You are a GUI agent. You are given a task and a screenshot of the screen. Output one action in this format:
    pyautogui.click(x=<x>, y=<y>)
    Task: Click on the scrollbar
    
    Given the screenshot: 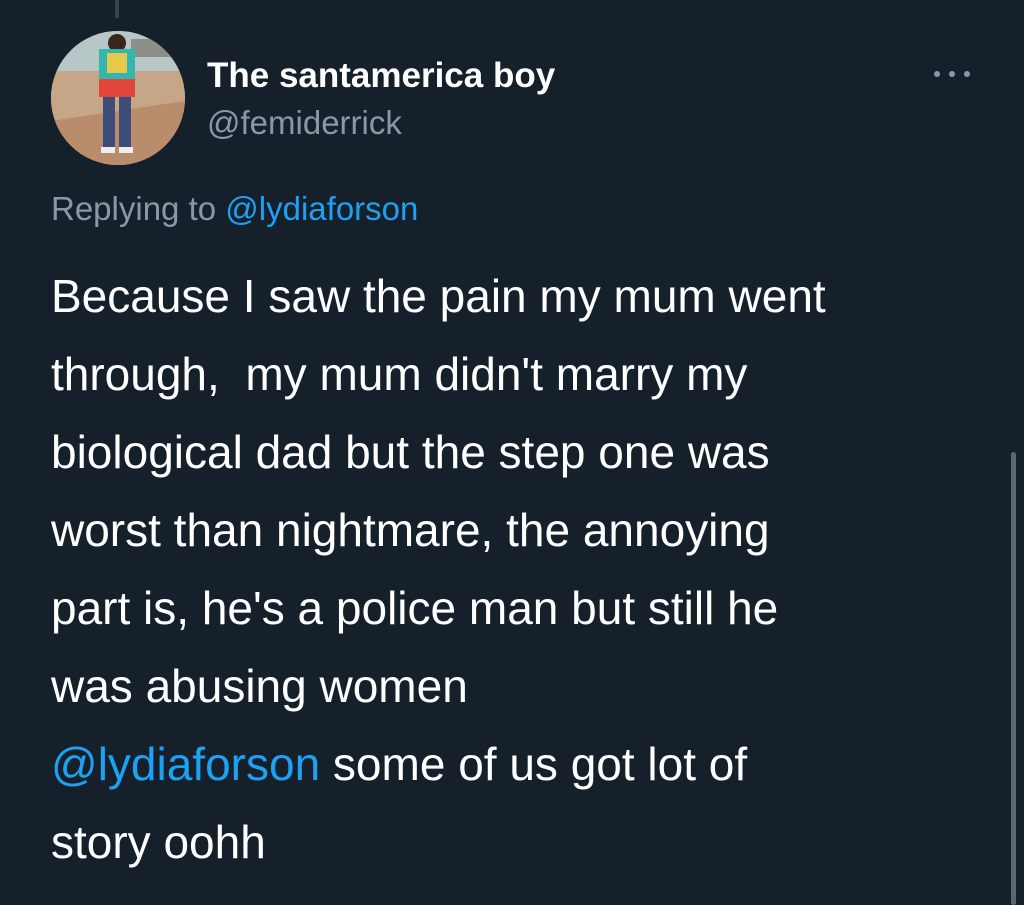 What is the action you would take?
    pyautogui.click(x=1013, y=678)
    